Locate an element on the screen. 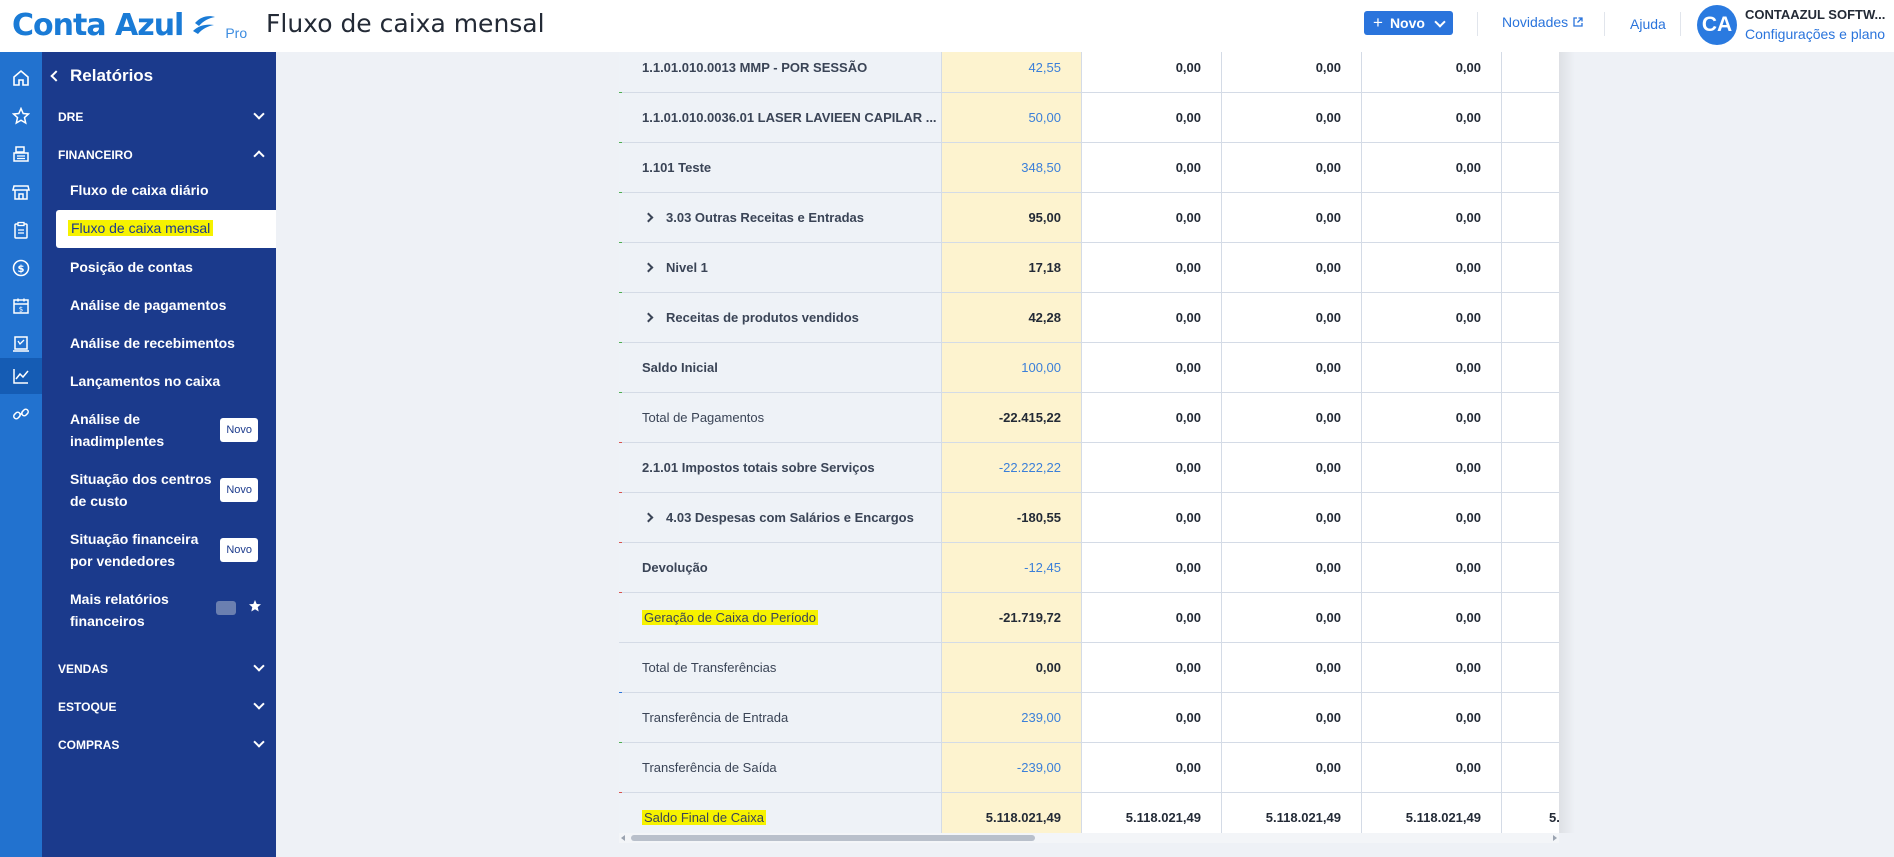 This screenshot has width=1894, height=857. sidebar-item-inadimplentes: Análise de inadimplentes Novo is located at coordinates (173, 430).